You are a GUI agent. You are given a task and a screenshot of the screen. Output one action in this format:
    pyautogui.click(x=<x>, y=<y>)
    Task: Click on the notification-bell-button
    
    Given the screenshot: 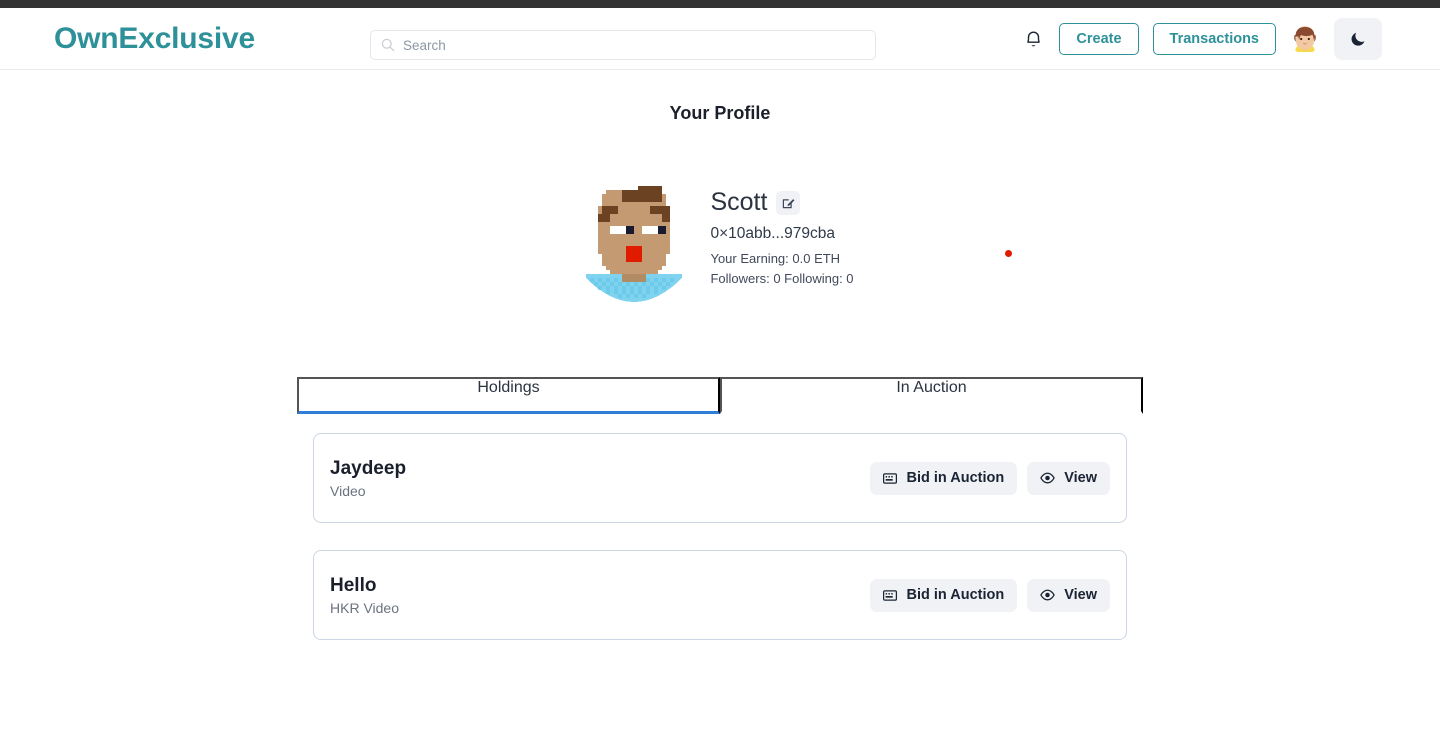 What is the action you would take?
    pyautogui.click(x=1033, y=39)
    